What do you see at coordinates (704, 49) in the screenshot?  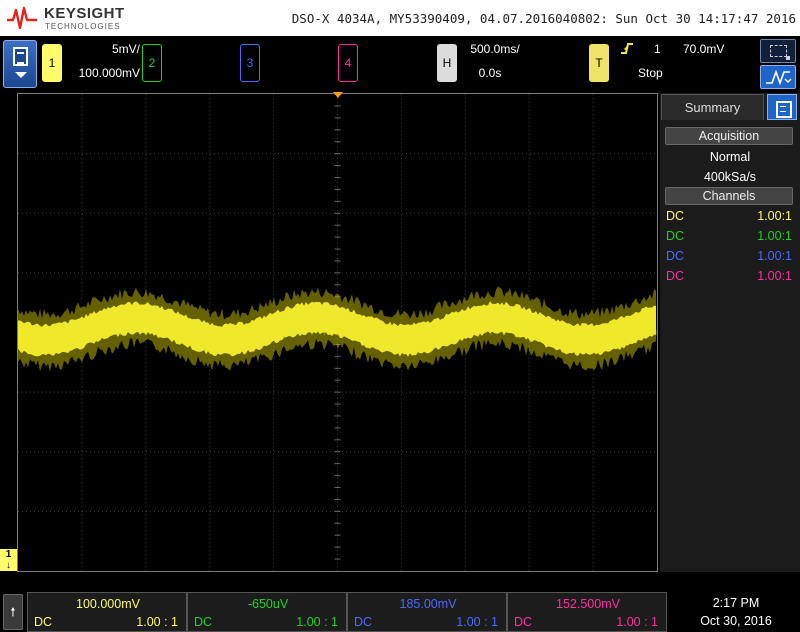 I see `trigger-level: 70.0mV` at bounding box center [704, 49].